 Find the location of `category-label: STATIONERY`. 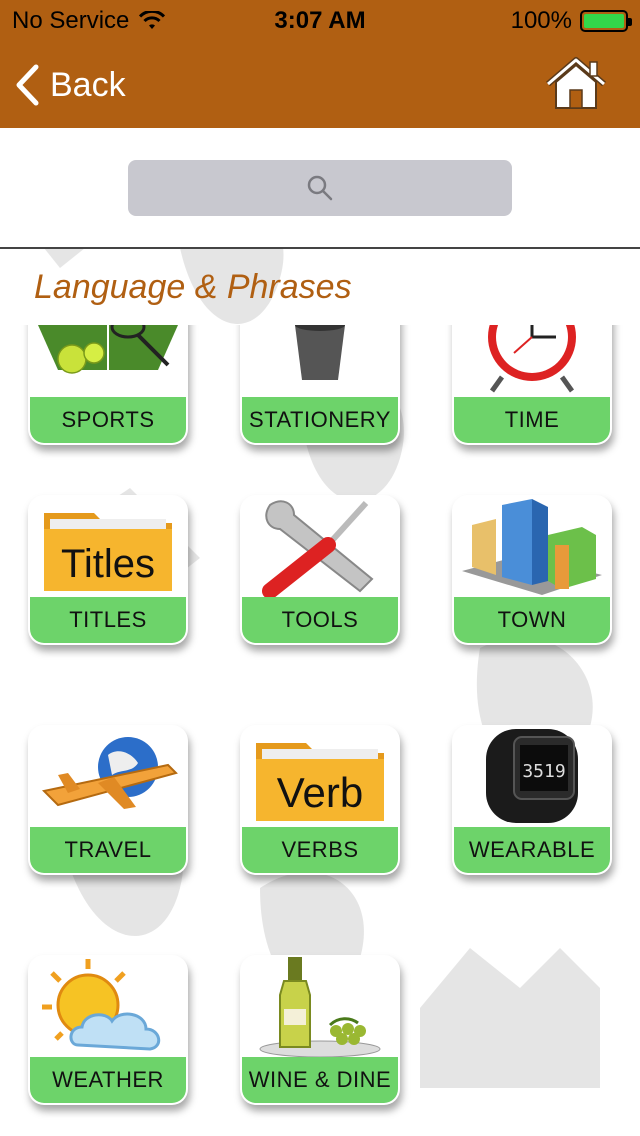

category-label: STATIONERY is located at coordinates (320, 420).